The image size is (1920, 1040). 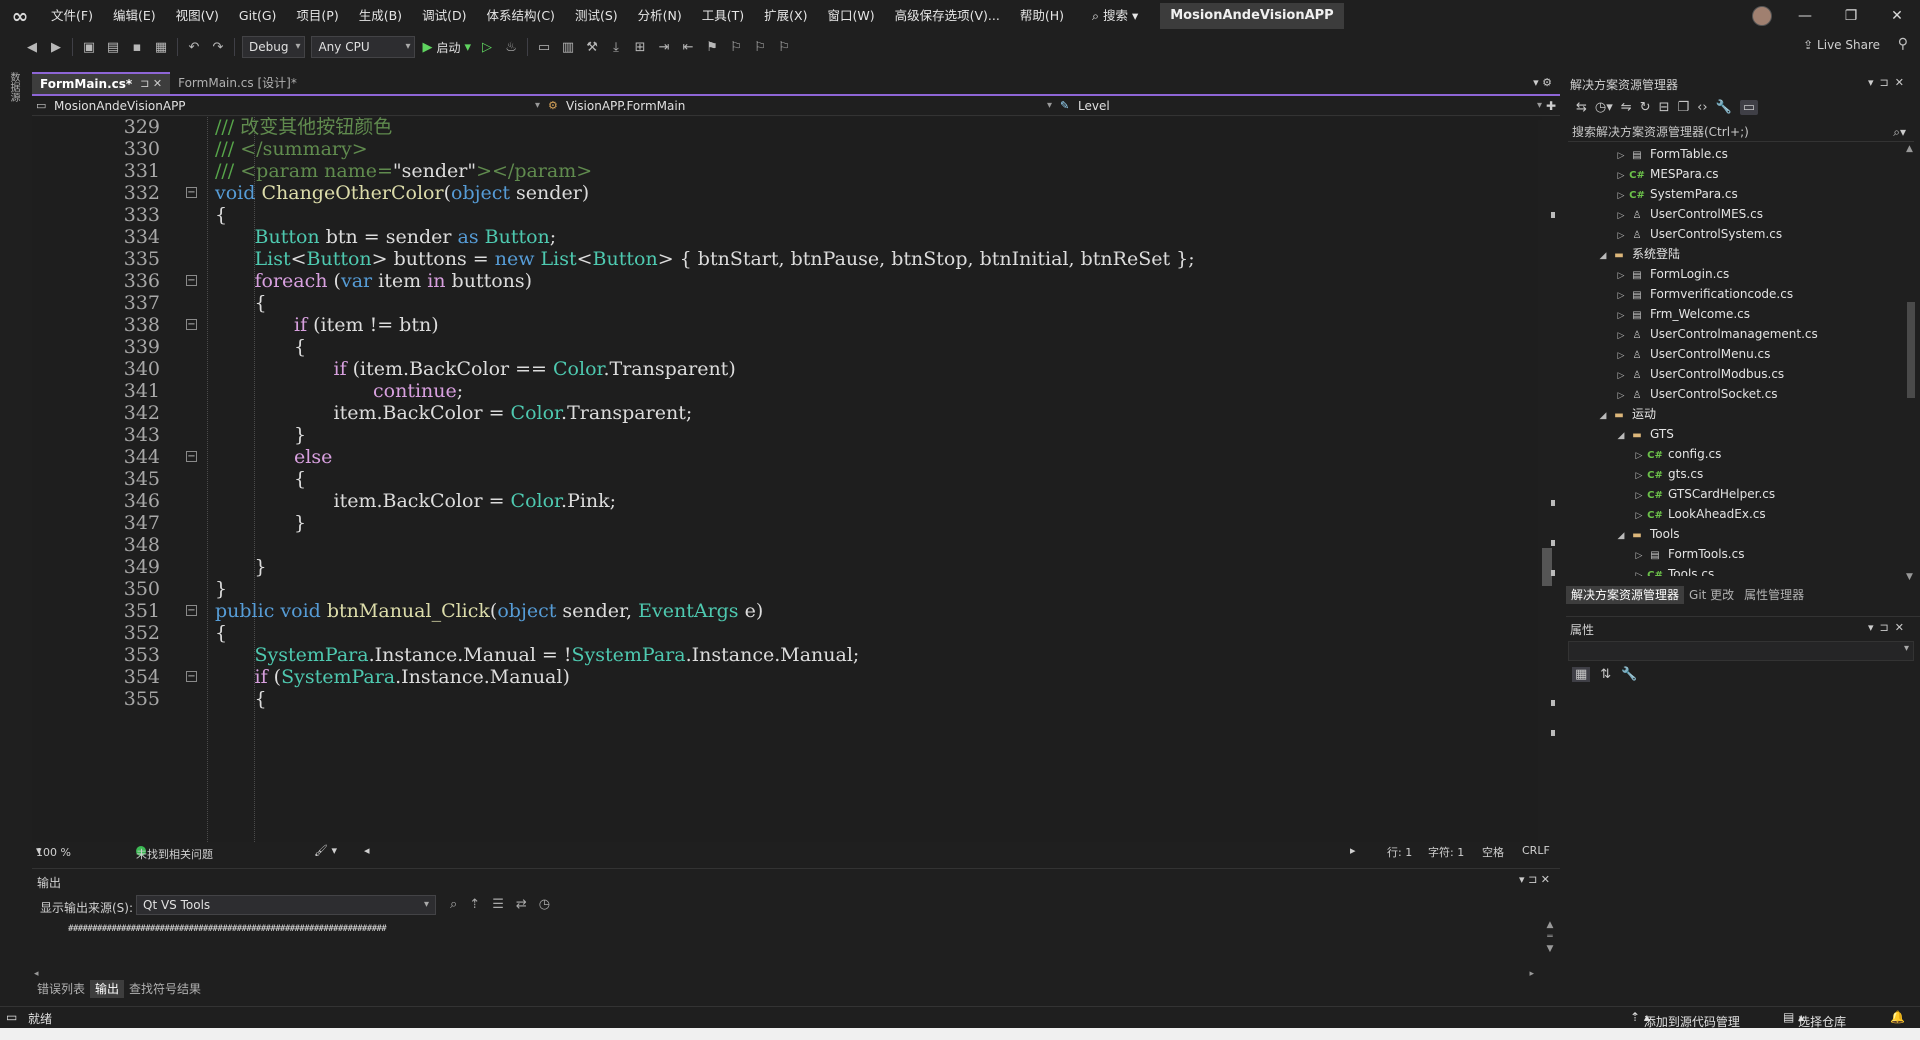 I want to click on solution-explorer-tab: Git 更改, so click(x=1711, y=595).